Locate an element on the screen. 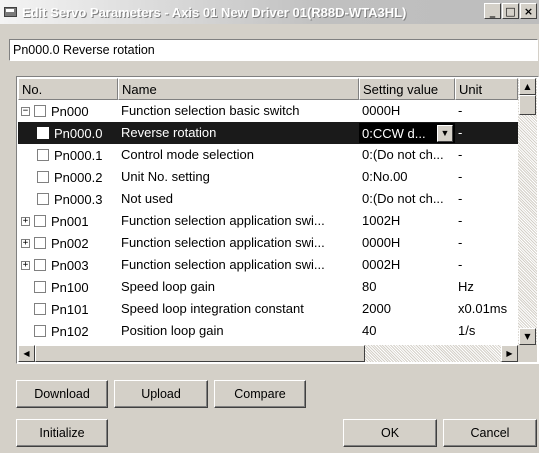 The height and width of the screenshot is (453, 539). parameter-number: Pn000.0 is located at coordinates (78, 133).